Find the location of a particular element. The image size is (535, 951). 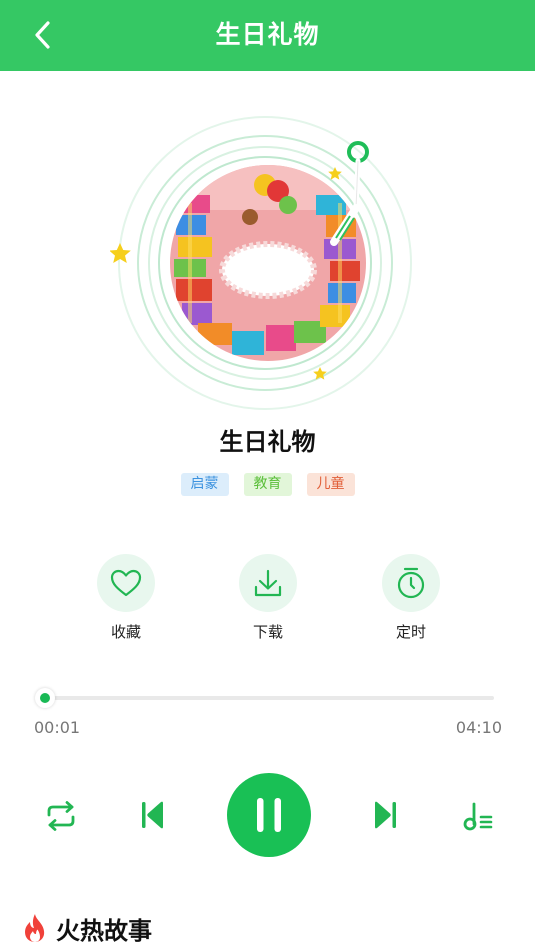

hot-stories-header: 火热故事 is located at coordinates (87, 928).